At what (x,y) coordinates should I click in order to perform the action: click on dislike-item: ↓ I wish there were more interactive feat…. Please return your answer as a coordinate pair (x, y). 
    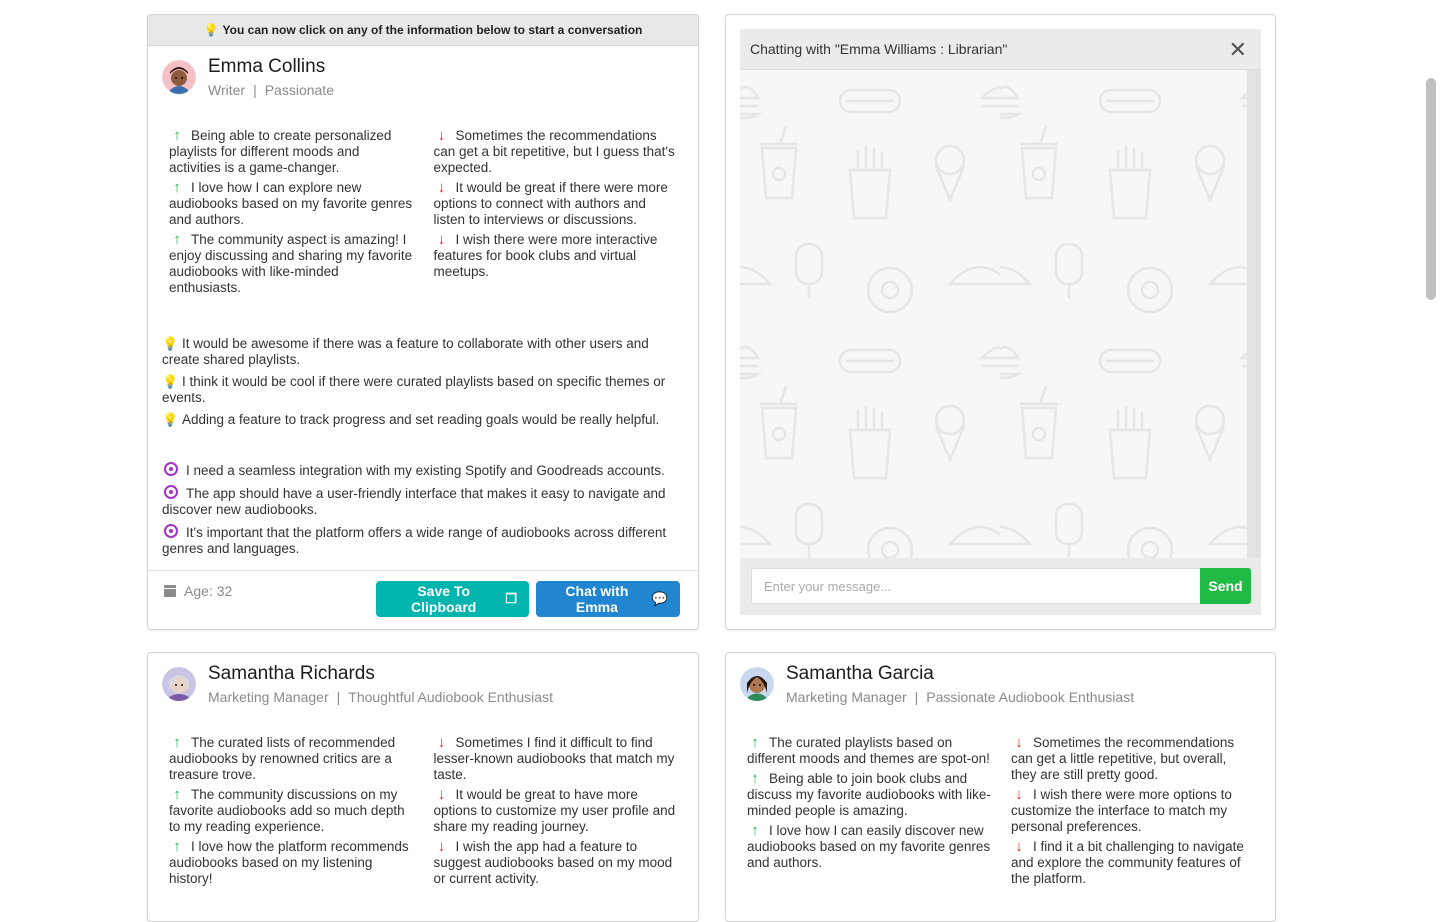
    Looking at the image, I should click on (556, 256).